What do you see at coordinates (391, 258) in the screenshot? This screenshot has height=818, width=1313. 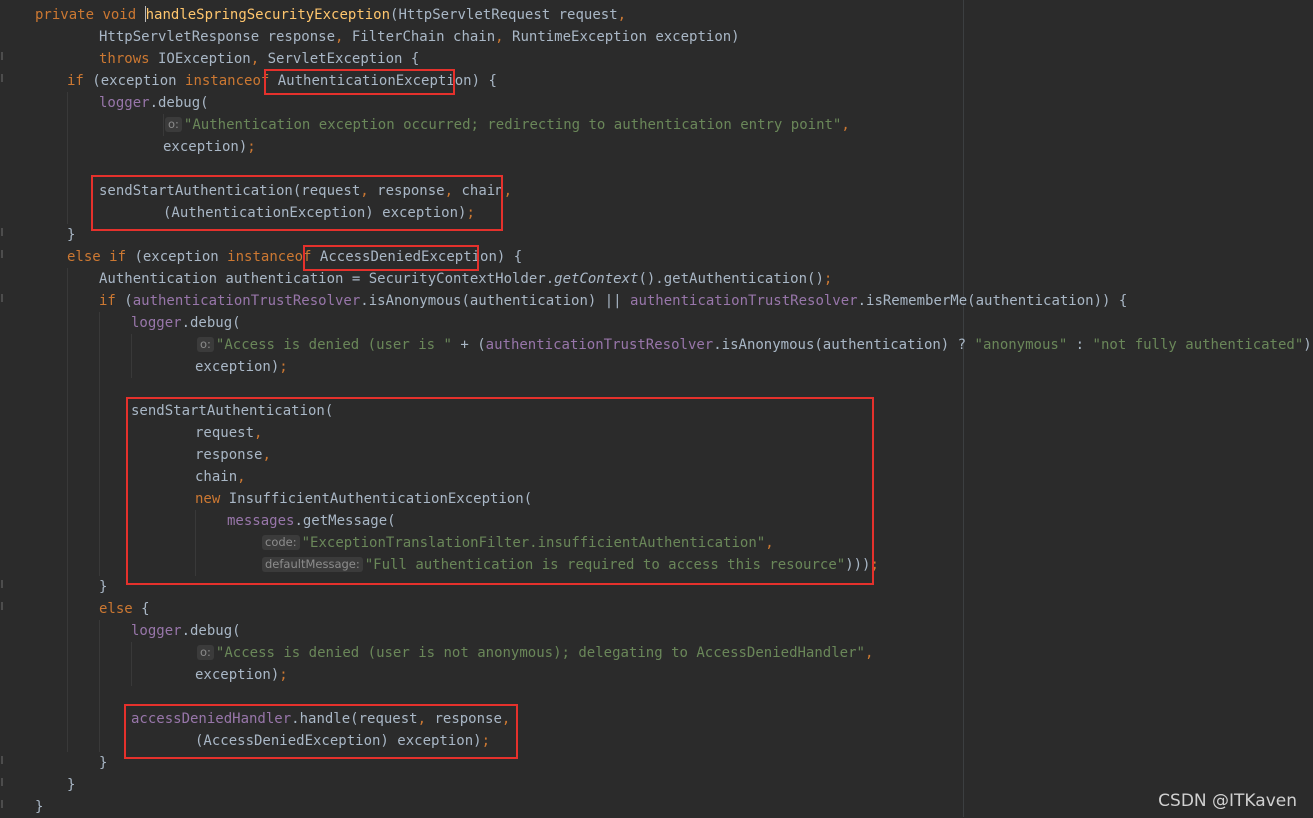 I see `highlight-box-access-denied-exception` at bounding box center [391, 258].